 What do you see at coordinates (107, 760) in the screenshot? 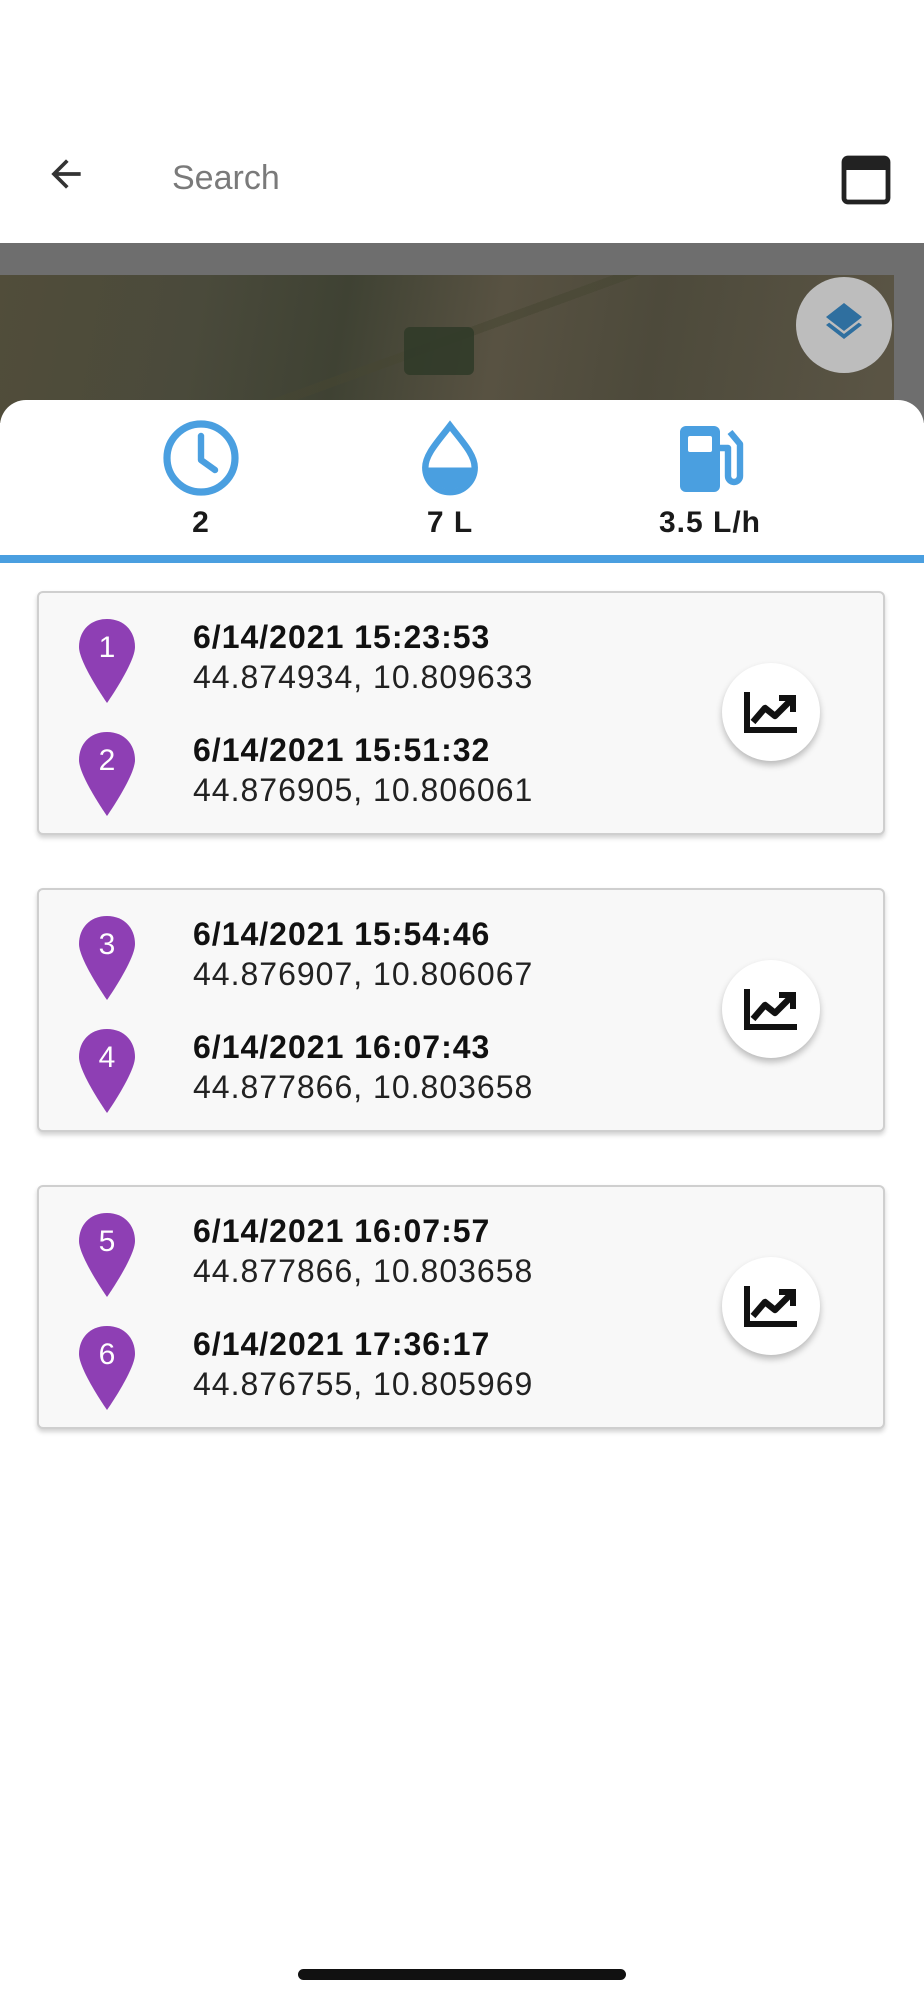
I see `point-number: 2` at bounding box center [107, 760].